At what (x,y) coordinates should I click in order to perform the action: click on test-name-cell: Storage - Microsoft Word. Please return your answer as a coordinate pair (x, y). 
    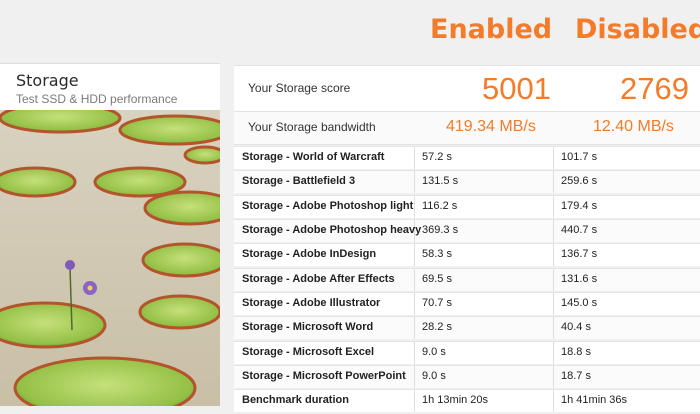
    Looking at the image, I should click on (308, 327).